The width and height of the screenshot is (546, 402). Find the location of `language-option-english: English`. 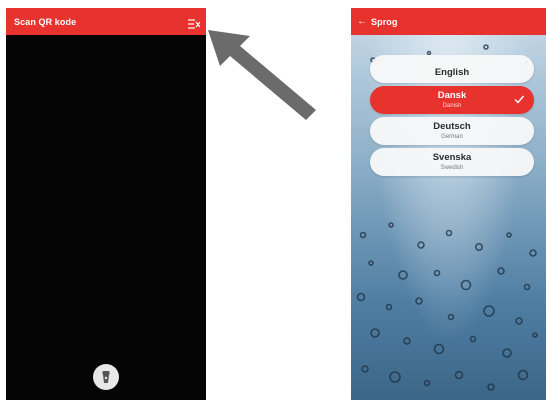

language-option-english: English is located at coordinates (452, 69).